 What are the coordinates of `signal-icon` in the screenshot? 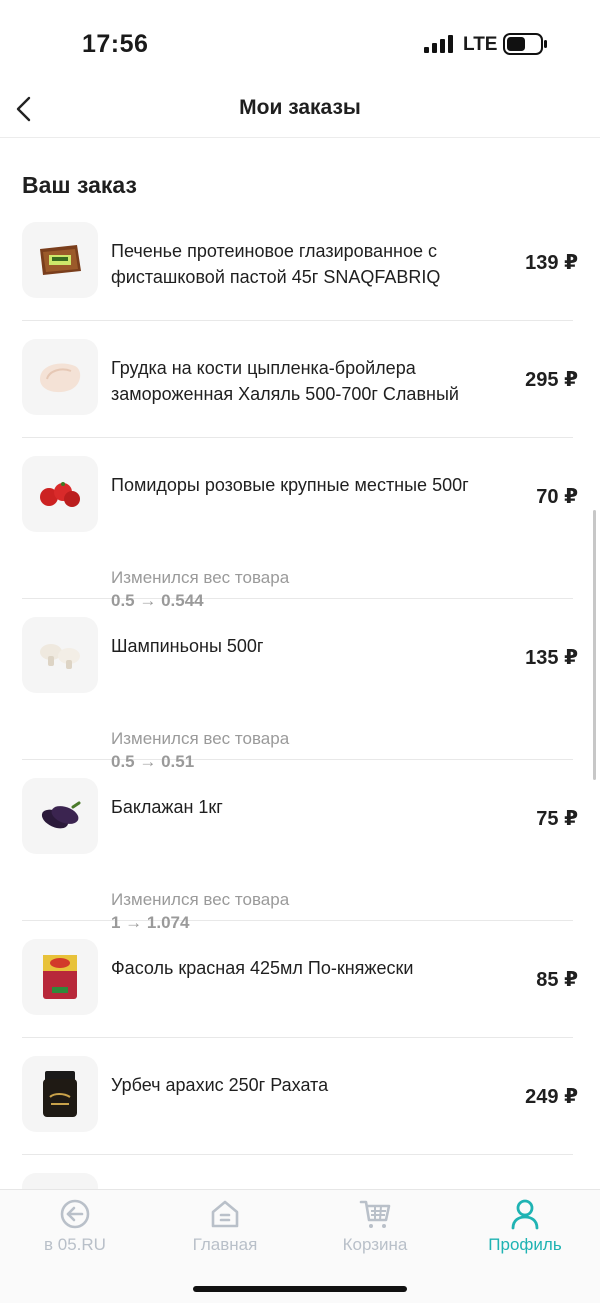 It's located at (438, 44).